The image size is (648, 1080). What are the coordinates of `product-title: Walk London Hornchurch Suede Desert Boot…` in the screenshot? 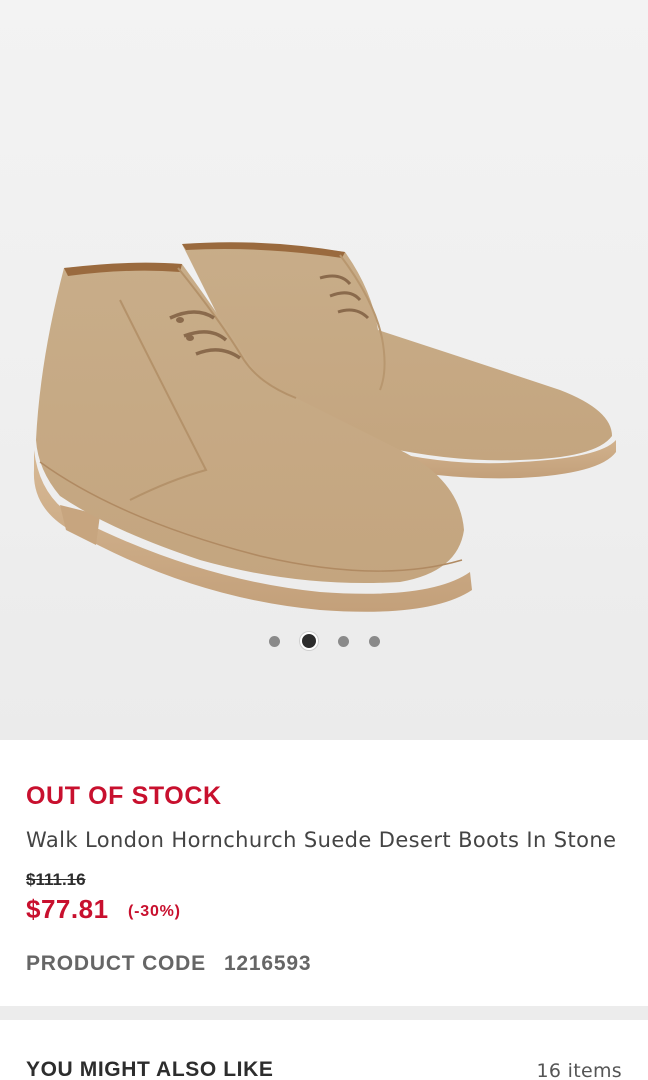 It's located at (321, 840).